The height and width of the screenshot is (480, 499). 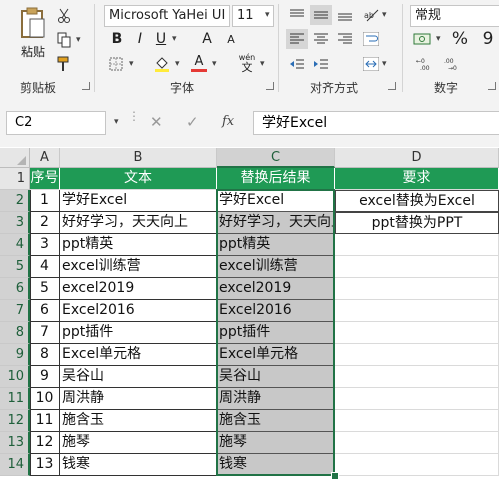 I want to click on cell-c: Excel单元格, so click(x=276, y=355).